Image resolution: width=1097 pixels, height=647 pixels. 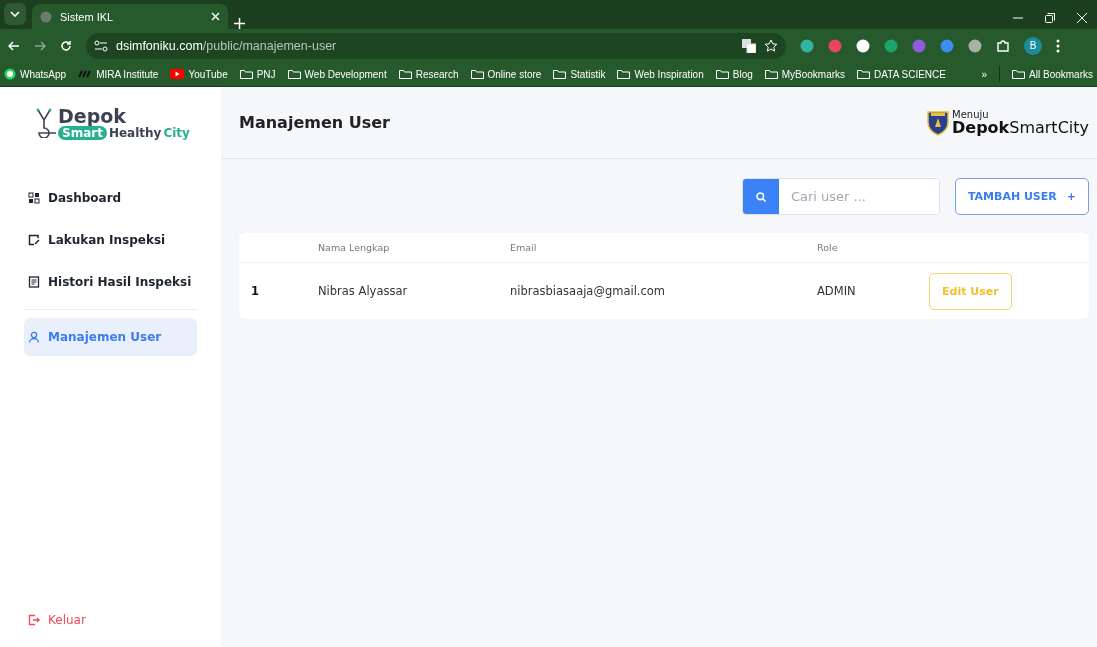 I want to click on globe-icon, so click(x=46, y=16).